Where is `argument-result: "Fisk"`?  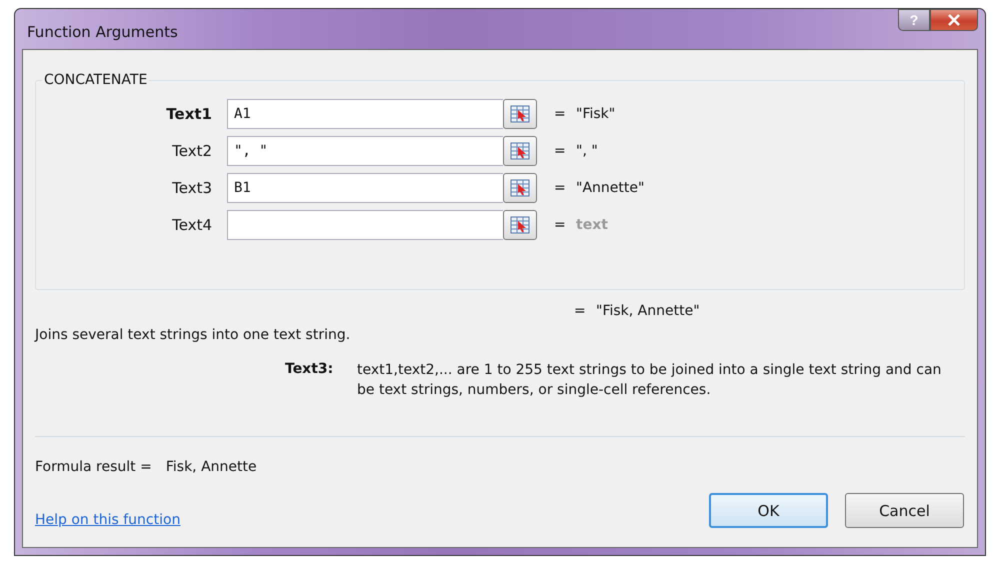
argument-result: "Fisk" is located at coordinates (596, 114).